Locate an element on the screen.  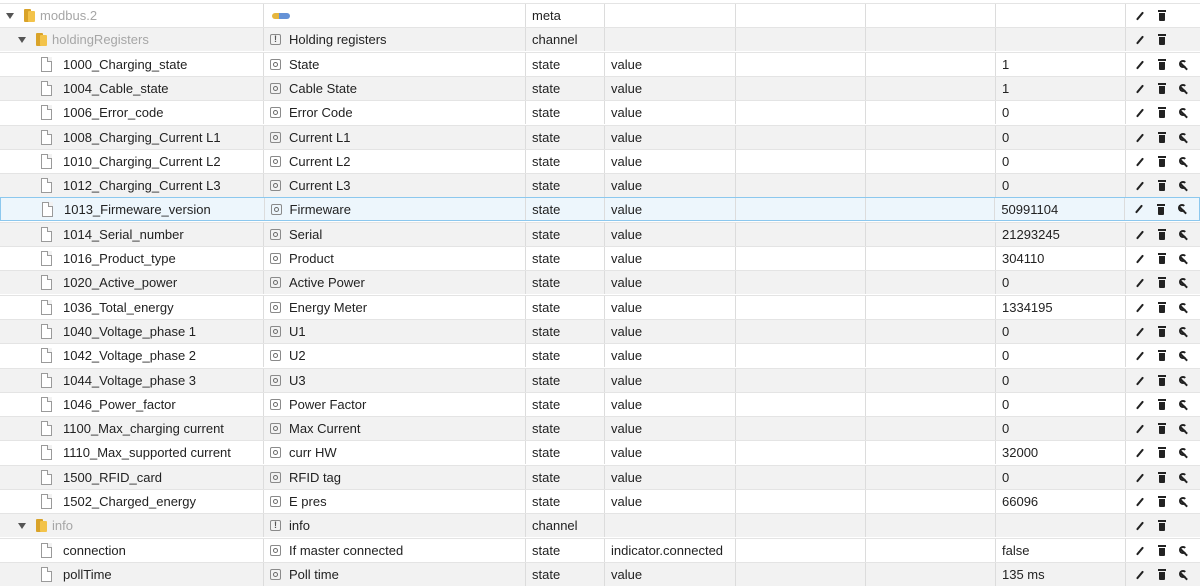
tree-row: 1016_Product_type Product state value 304110 is located at coordinates (600, 258).